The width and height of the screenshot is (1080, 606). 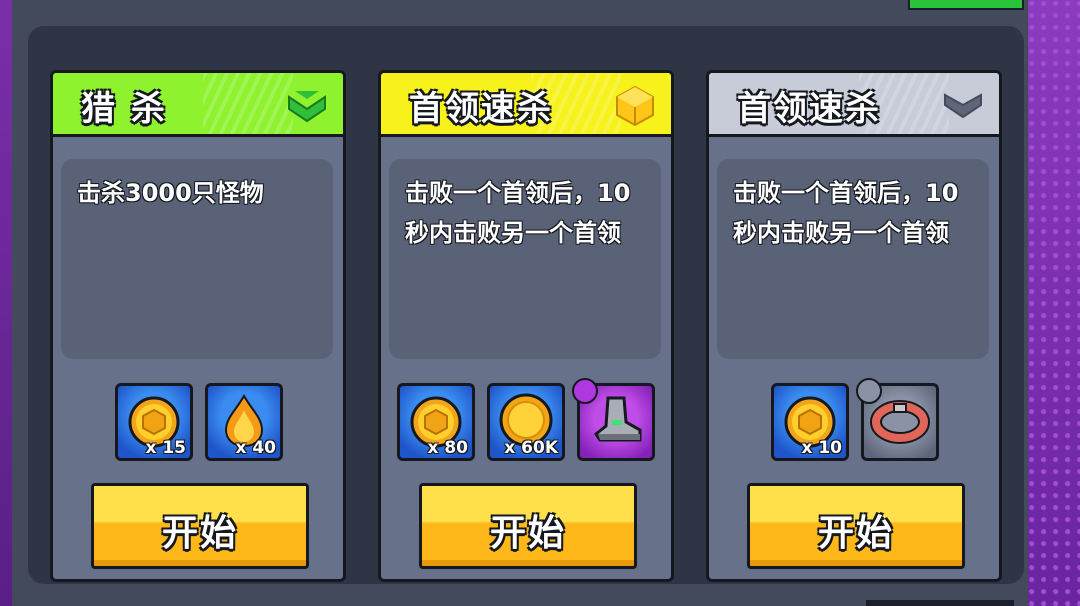 I want to click on gold-cube-icon, so click(x=635, y=106).